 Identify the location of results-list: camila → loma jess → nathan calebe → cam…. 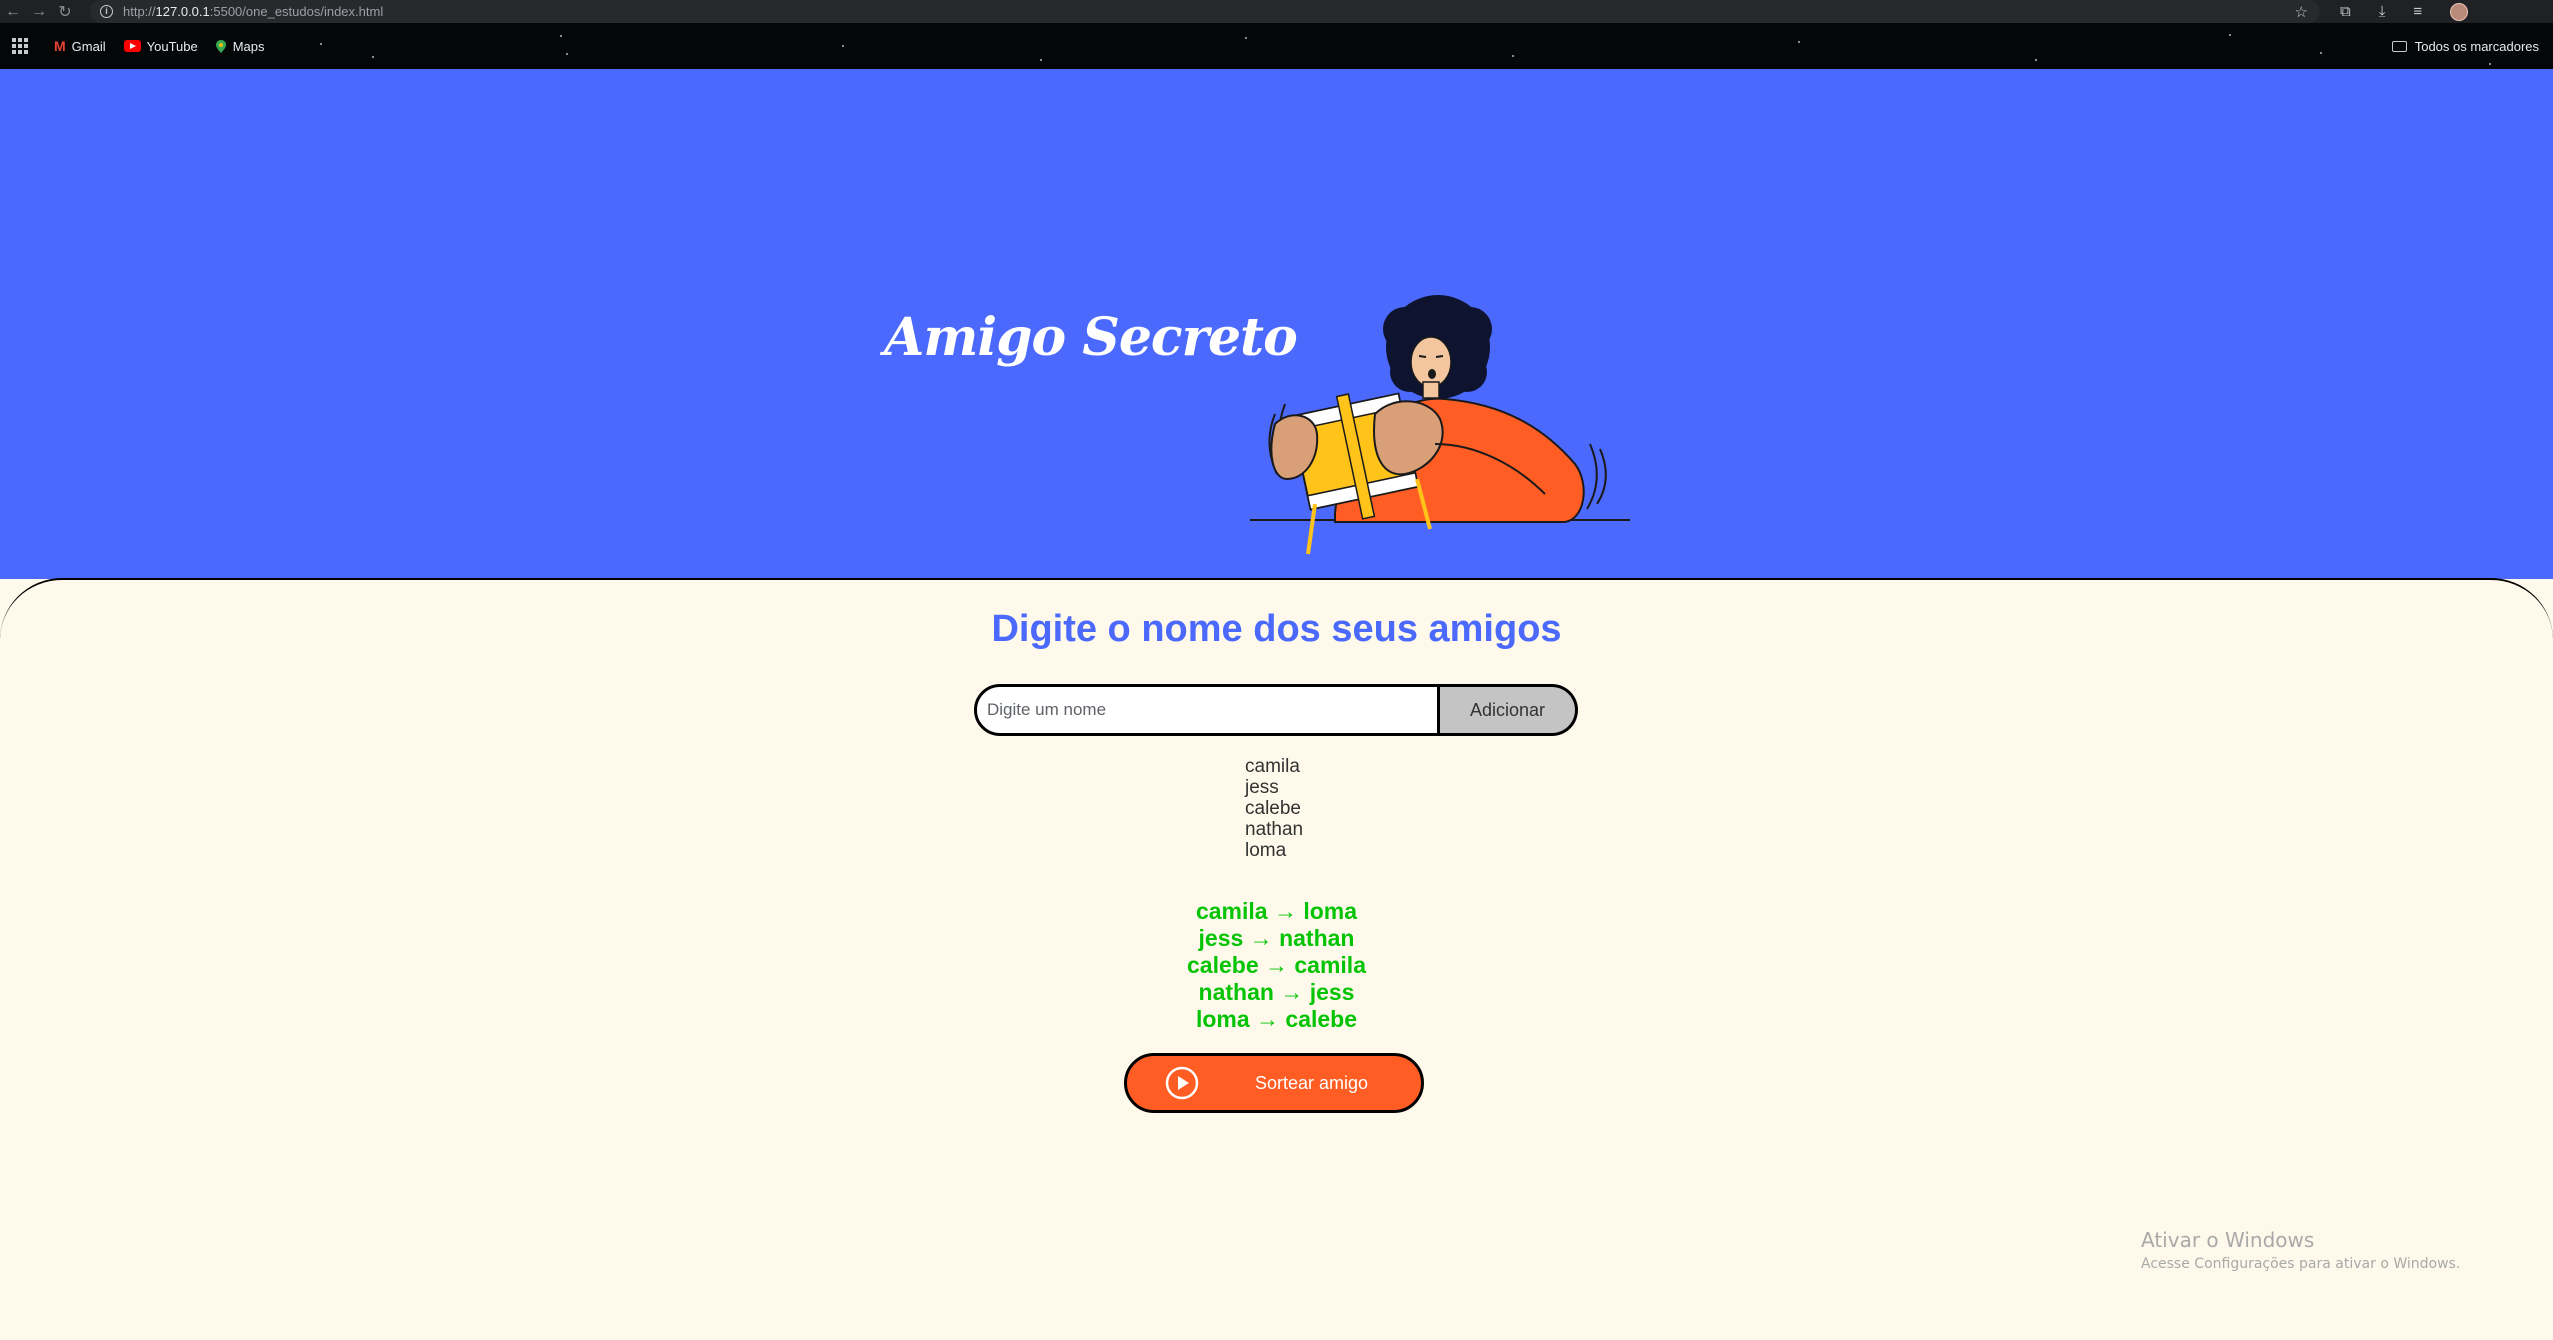
(1276, 965).